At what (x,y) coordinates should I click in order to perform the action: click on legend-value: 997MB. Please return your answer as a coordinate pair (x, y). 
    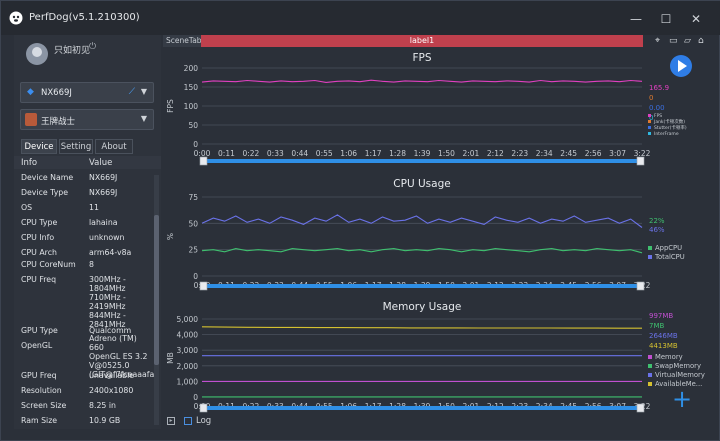
    Looking at the image, I should click on (661, 316).